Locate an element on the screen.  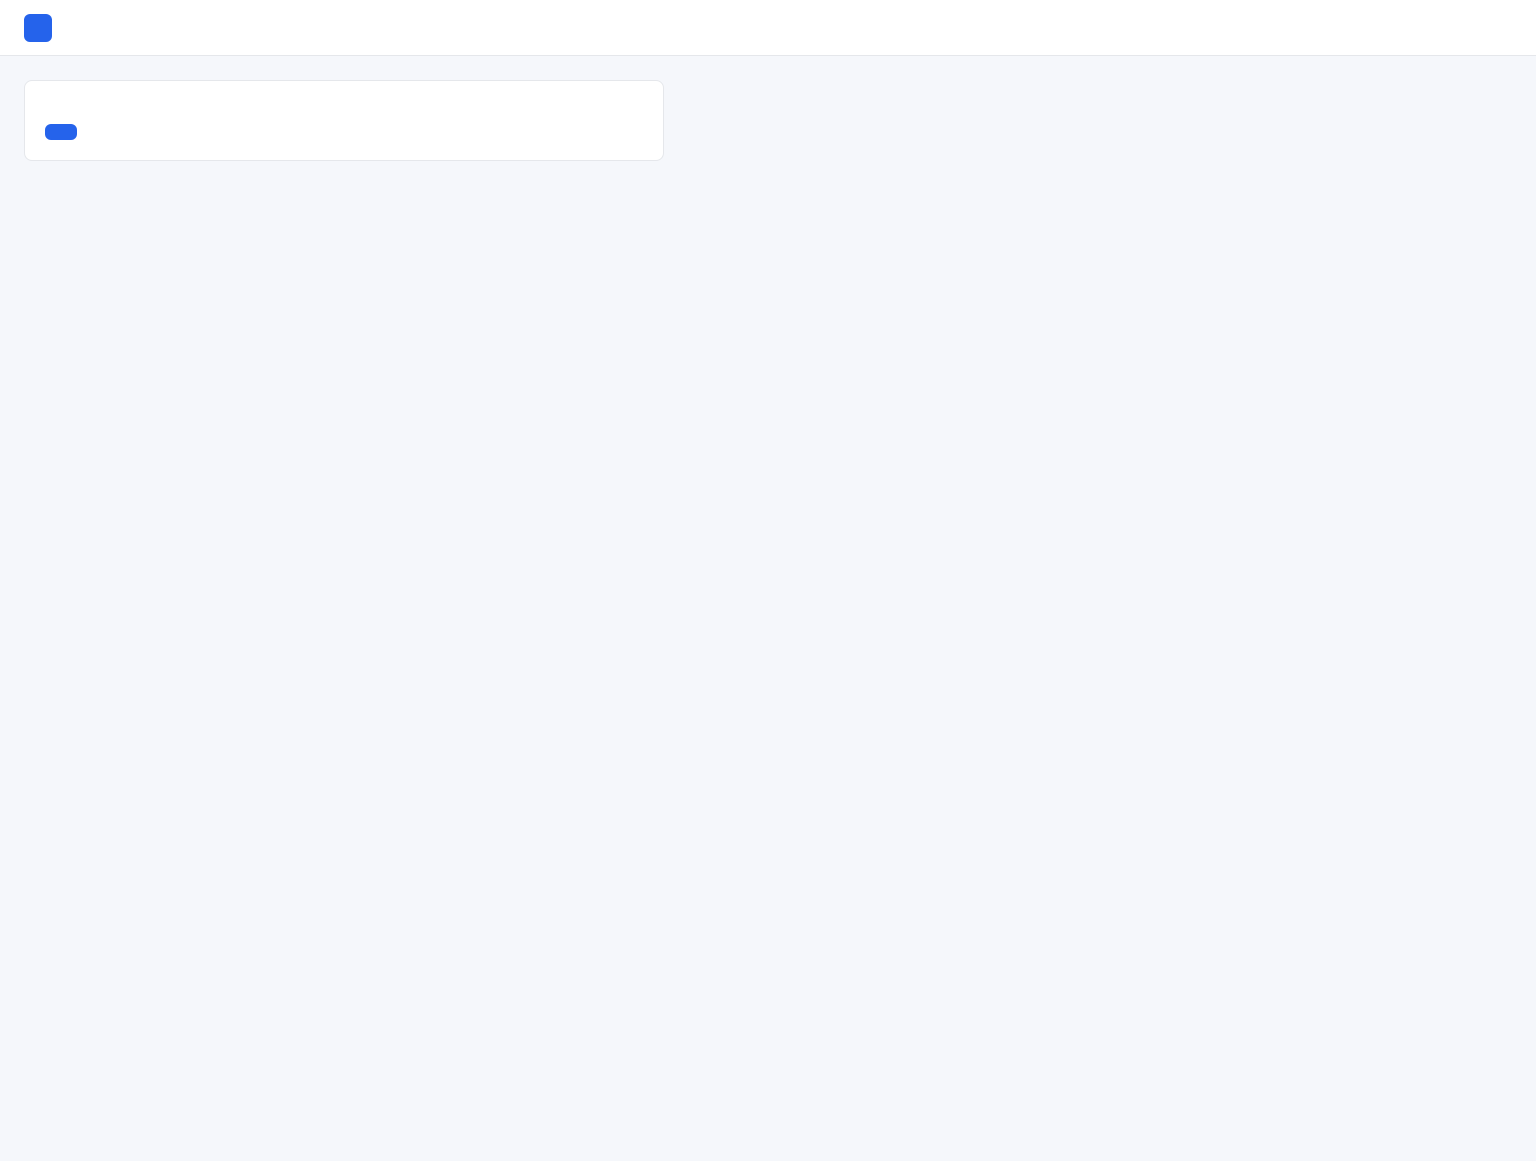
top-bar is located at coordinates (768, 28).